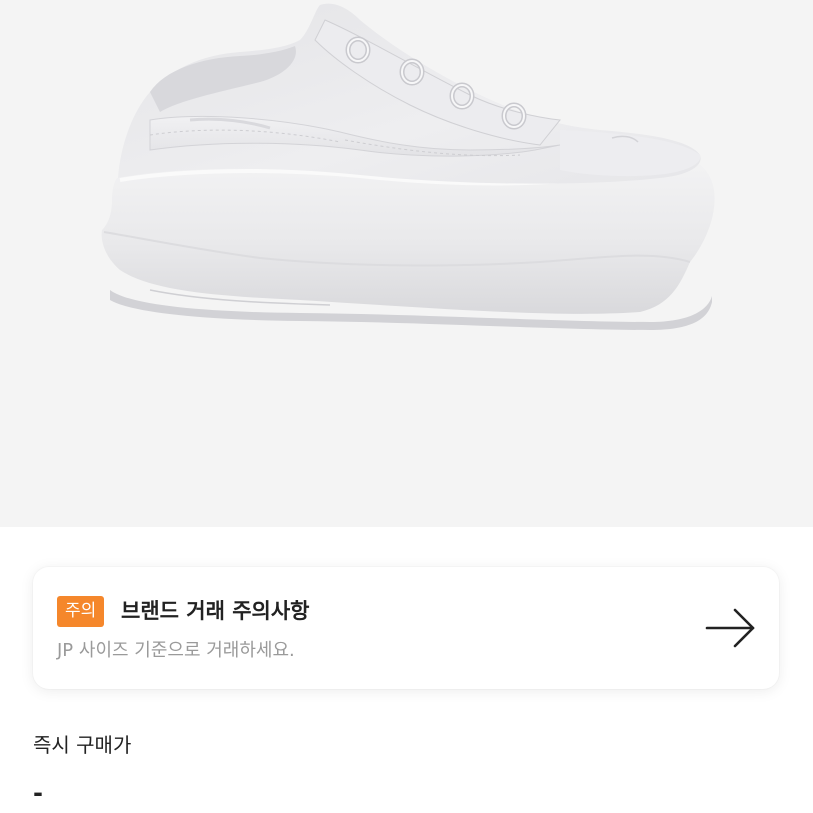 This screenshot has height=813, width=813. I want to click on notice-title: 브랜드 거래 주의사항, so click(215, 611).